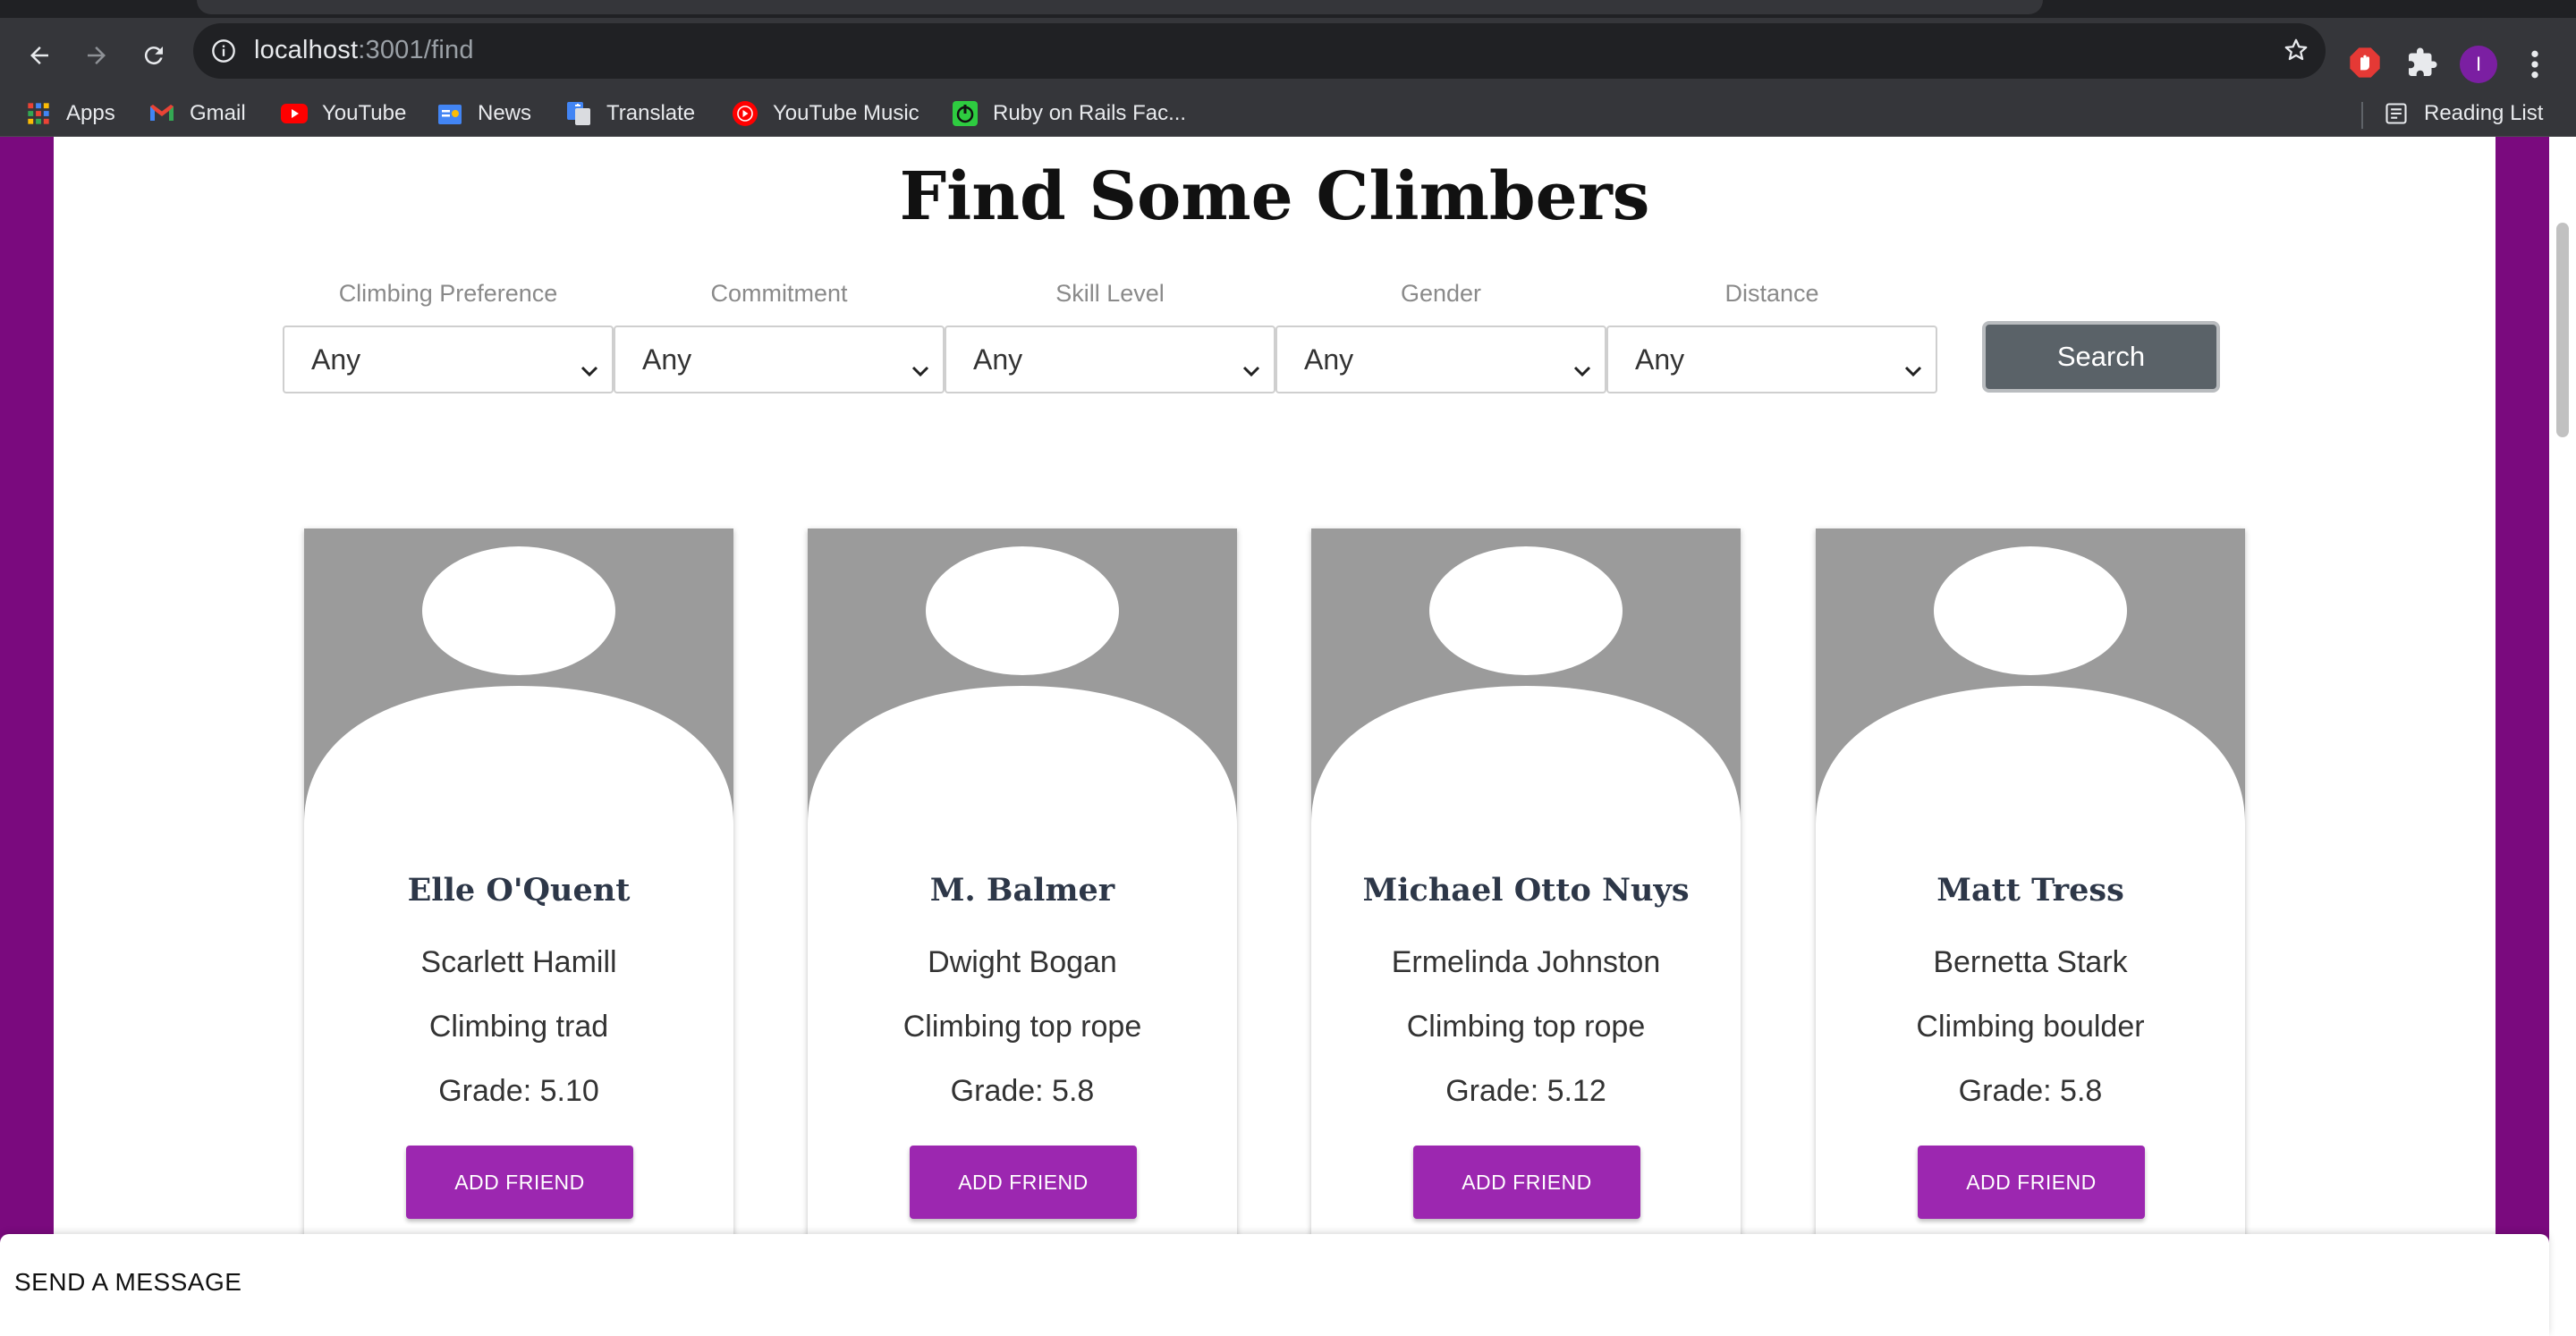  Describe the element at coordinates (223, 53) in the screenshot. I see `site-info-icon` at that location.